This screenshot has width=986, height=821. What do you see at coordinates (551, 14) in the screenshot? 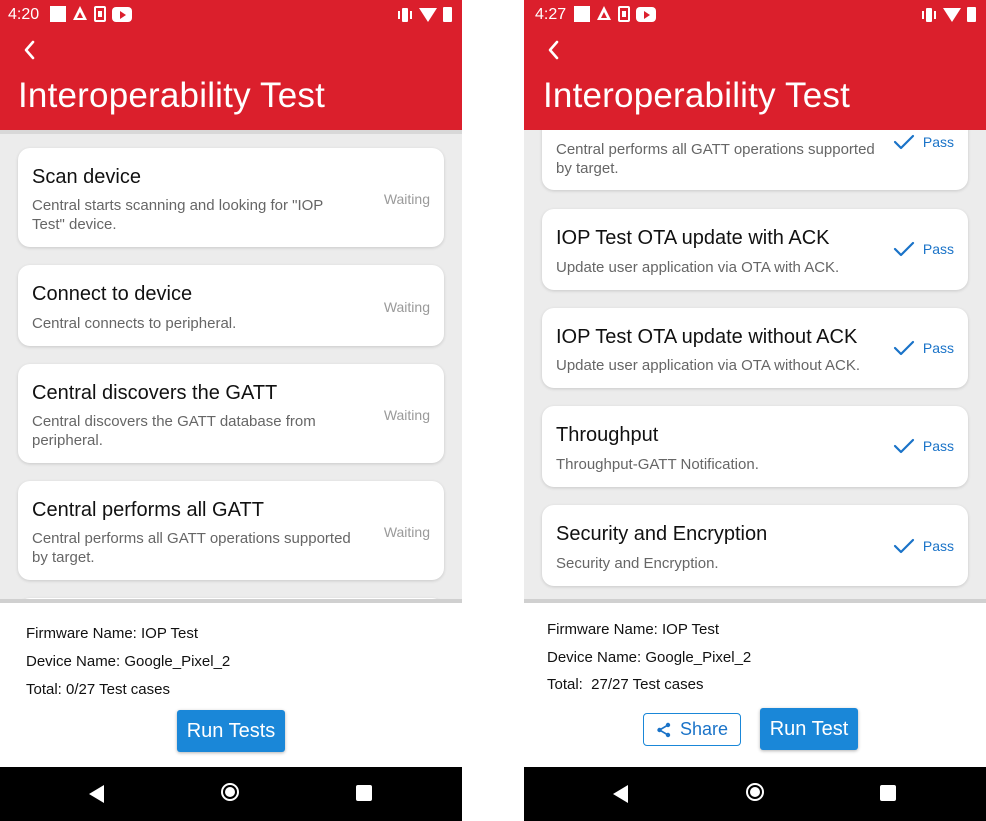
I see `status-time: 4:27` at bounding box center [551, 14].